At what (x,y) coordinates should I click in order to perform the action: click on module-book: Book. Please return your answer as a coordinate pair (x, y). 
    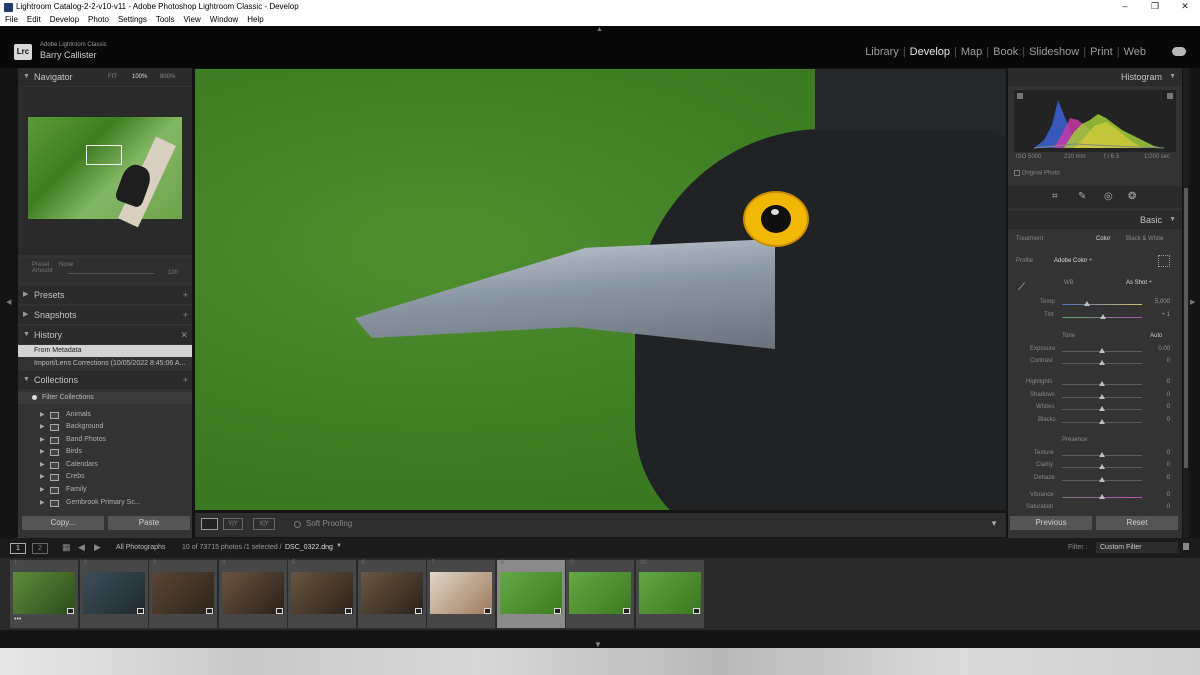
    Looking at the image, I should click on (1005, 52).